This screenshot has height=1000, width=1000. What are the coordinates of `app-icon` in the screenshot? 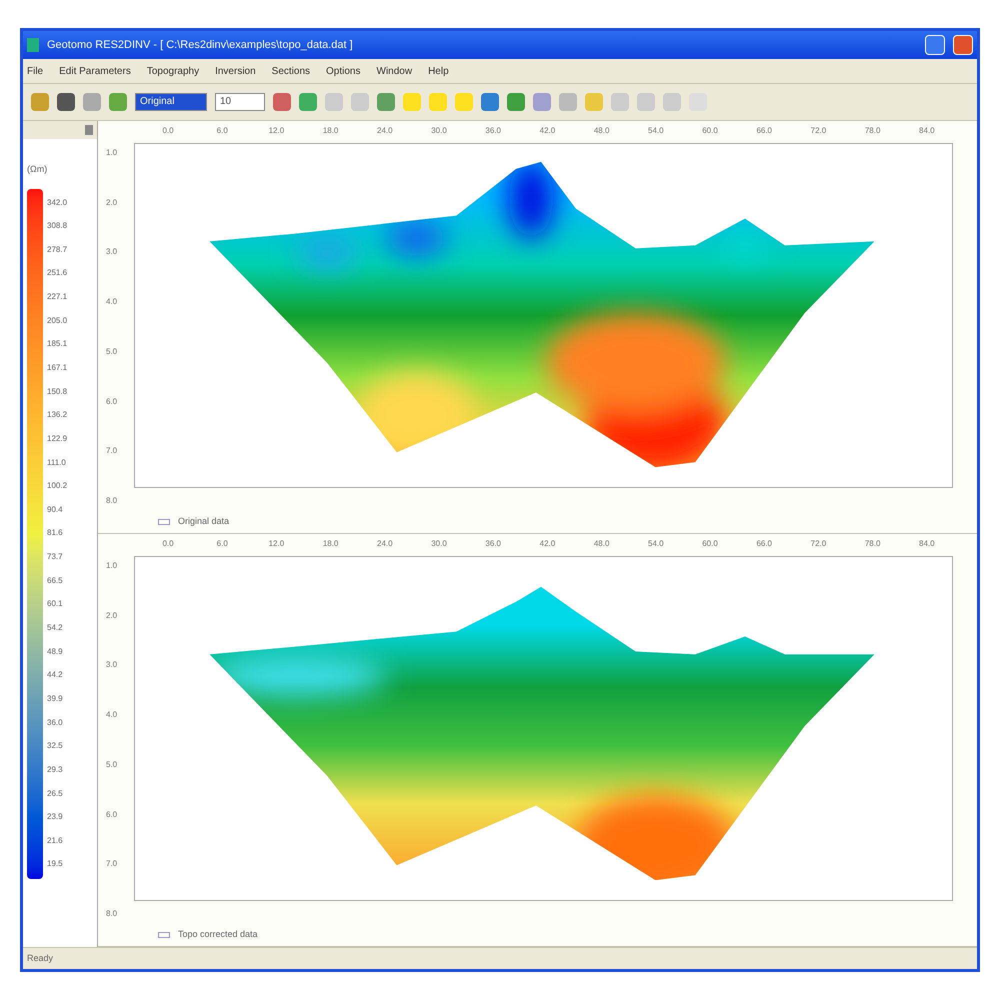 It's located at (33, 45).